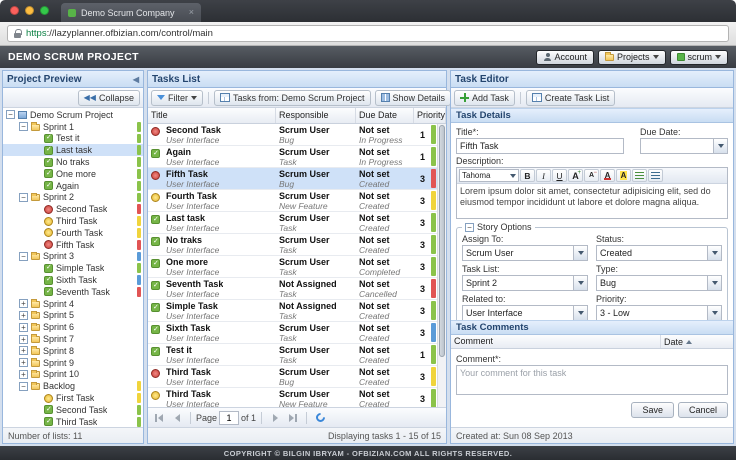  What do you see at coordinates (607, 175) in the screenshot?
I see `font-color-icon` at bounding box center [607, 175].